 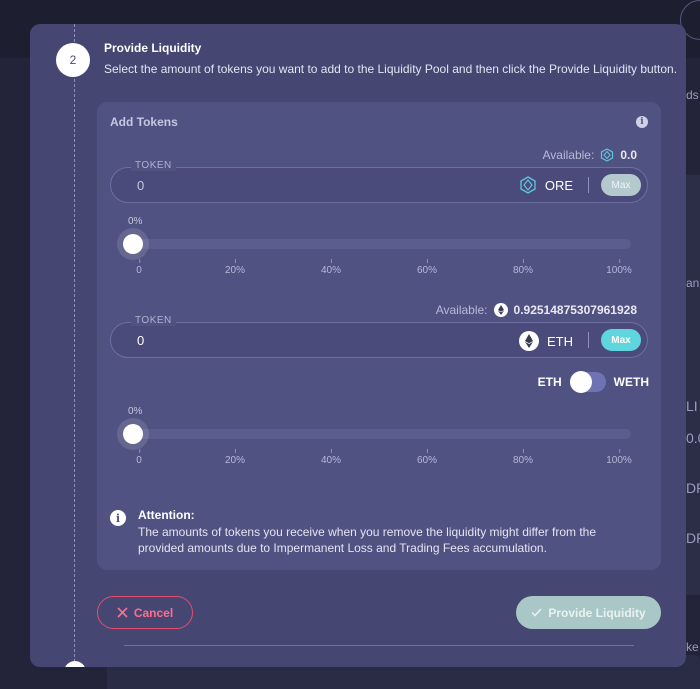 I want to click on background-snippet: 0.0, so click(x=693, y=438).